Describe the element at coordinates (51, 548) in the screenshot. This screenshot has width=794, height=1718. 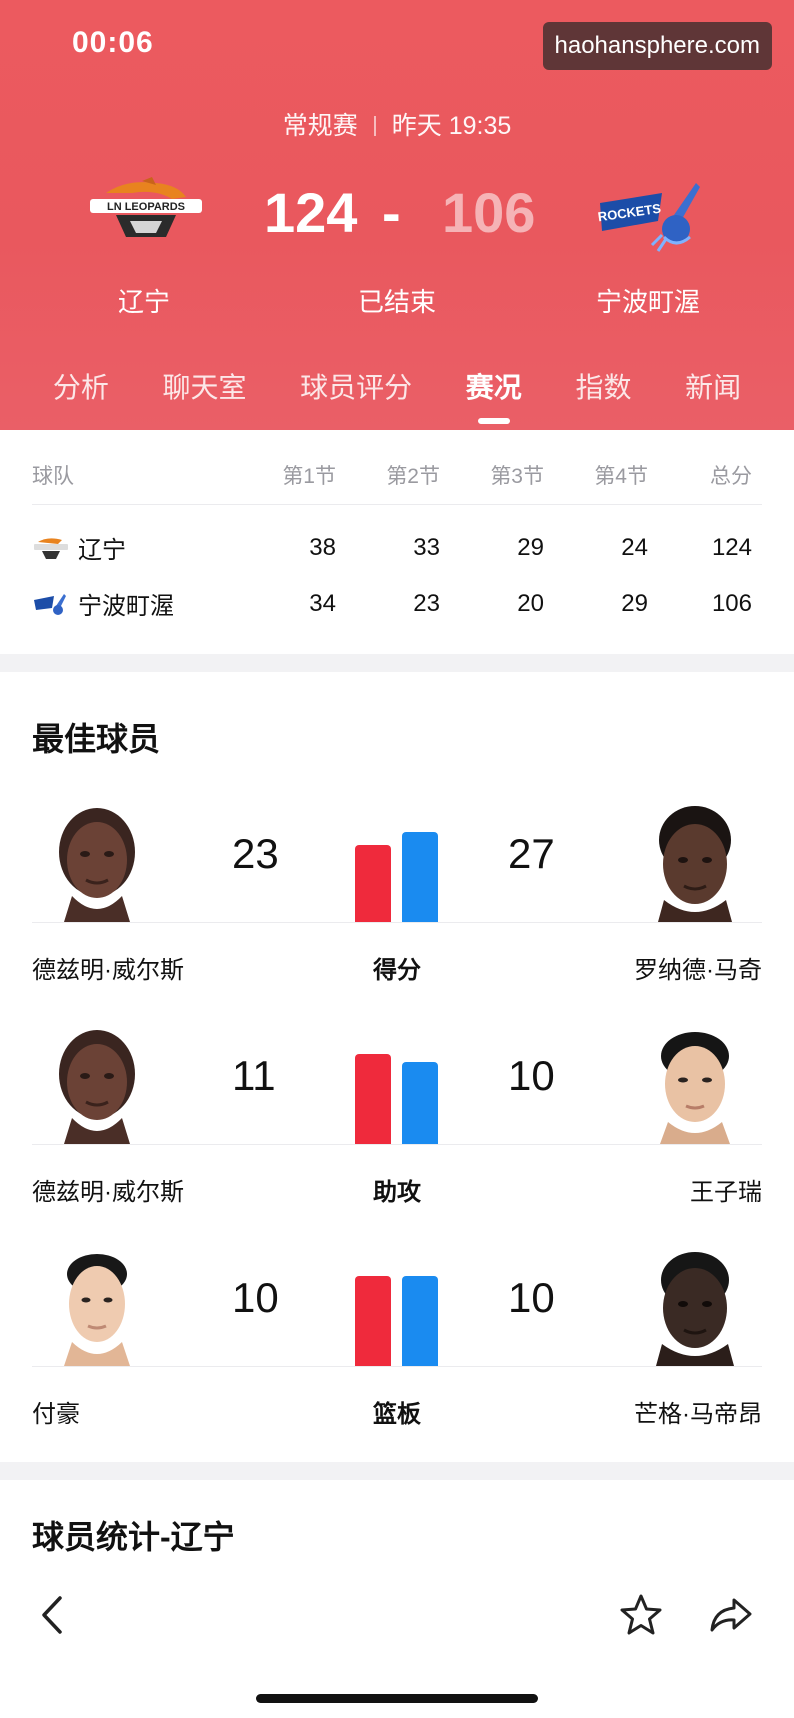
I see `home-mini-logo-icon` at that location.